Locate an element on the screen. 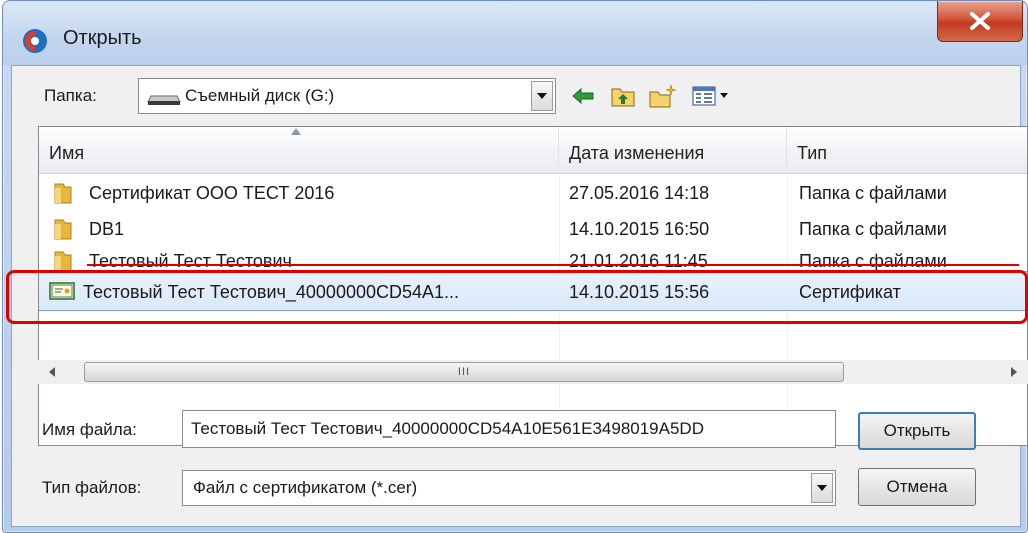 Image resolution: width=1028 pixels, height=533 pixels. scroll-right-button is located at coordinates (1014, 372).